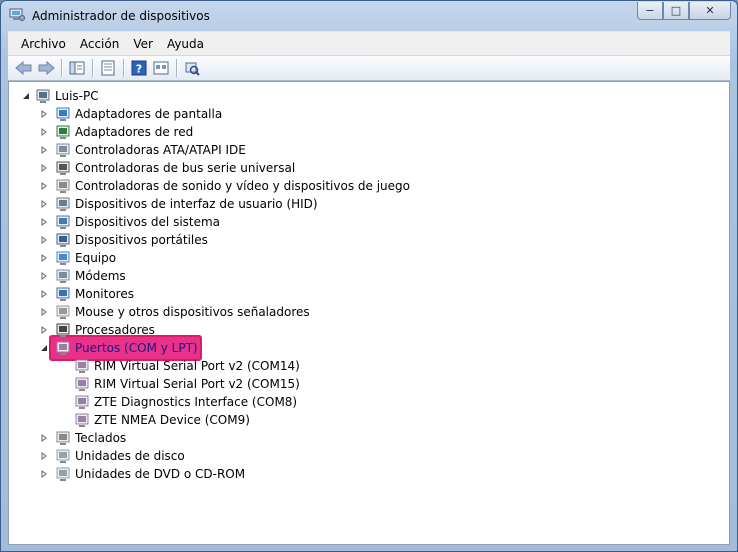 This screenshot has height=552, width=738. Describe the element at coordinates (63, 132) in the screenshot. I see `network-adapter-icon` at that location.